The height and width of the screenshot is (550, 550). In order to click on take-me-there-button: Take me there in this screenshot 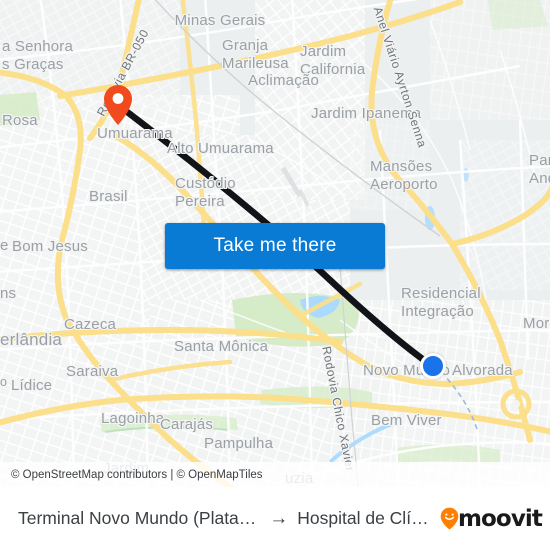, I will do `click(275, 246)`.